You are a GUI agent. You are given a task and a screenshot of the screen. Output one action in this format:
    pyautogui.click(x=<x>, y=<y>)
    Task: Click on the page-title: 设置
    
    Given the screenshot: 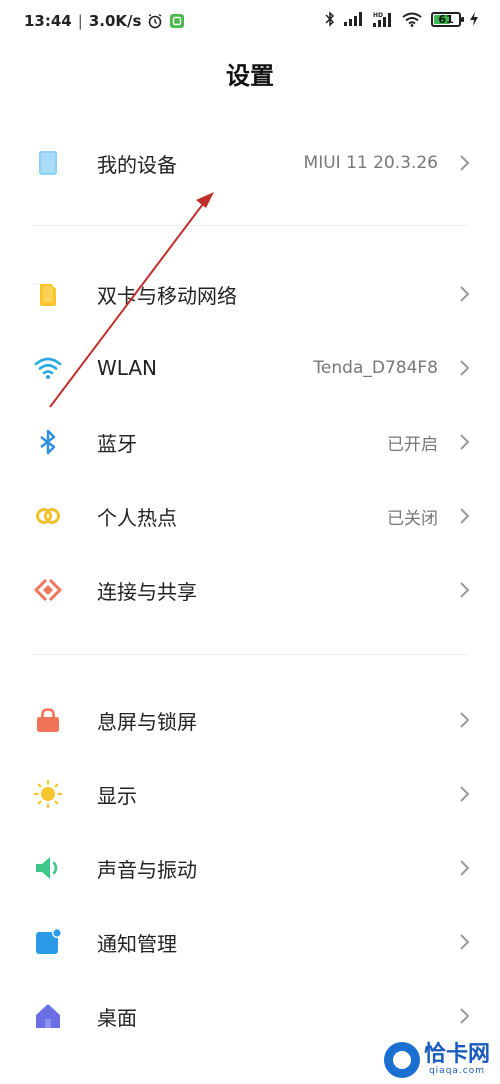 What is the action you would take?
    pyautogui.click(x=250, y=76)
    